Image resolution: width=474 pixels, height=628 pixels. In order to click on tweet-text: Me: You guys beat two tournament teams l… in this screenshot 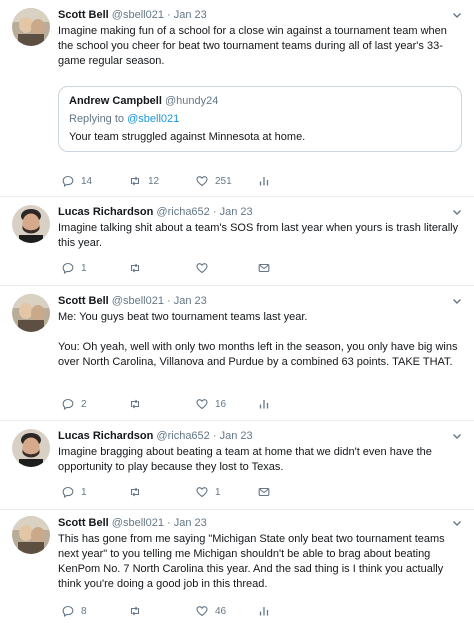, I will do `click(260, 340)`.